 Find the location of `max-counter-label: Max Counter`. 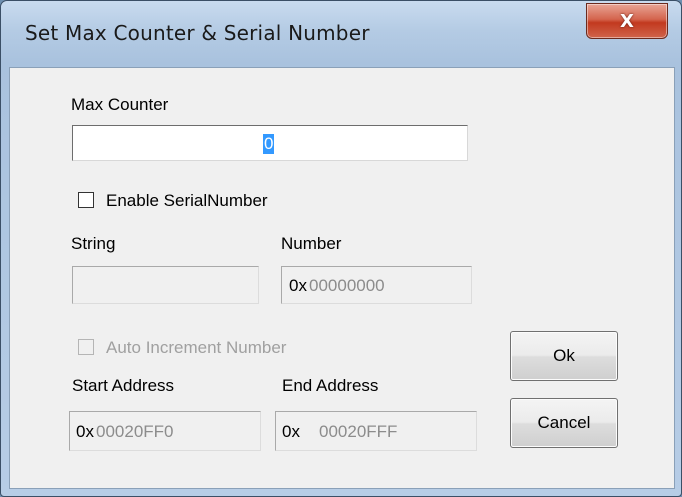

max-counter-label: Max Counter is located at coordinates (120, 104).